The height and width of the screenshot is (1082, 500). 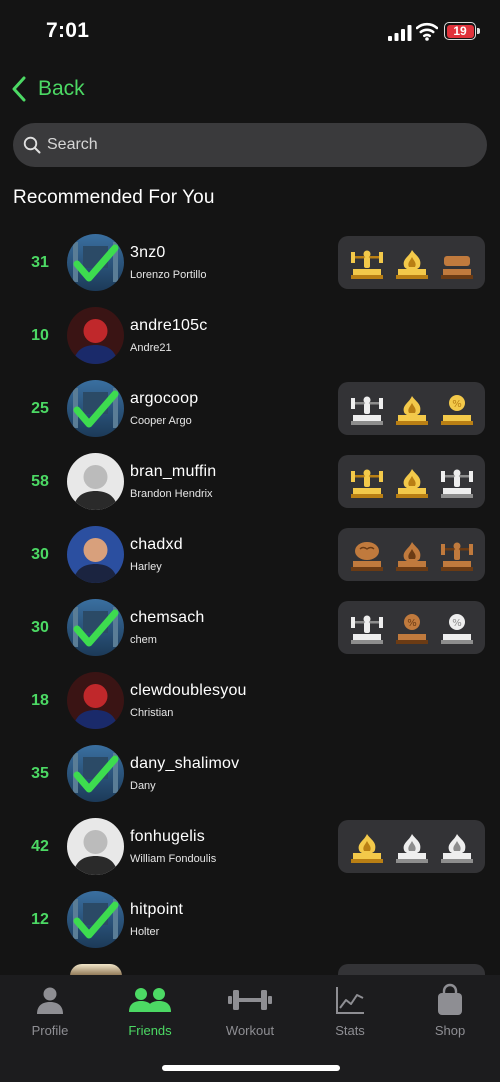 What do you see at coordinates (146, 567) in the screenshot?
I see `display-name: Harley` at bounding box center [146, 567].